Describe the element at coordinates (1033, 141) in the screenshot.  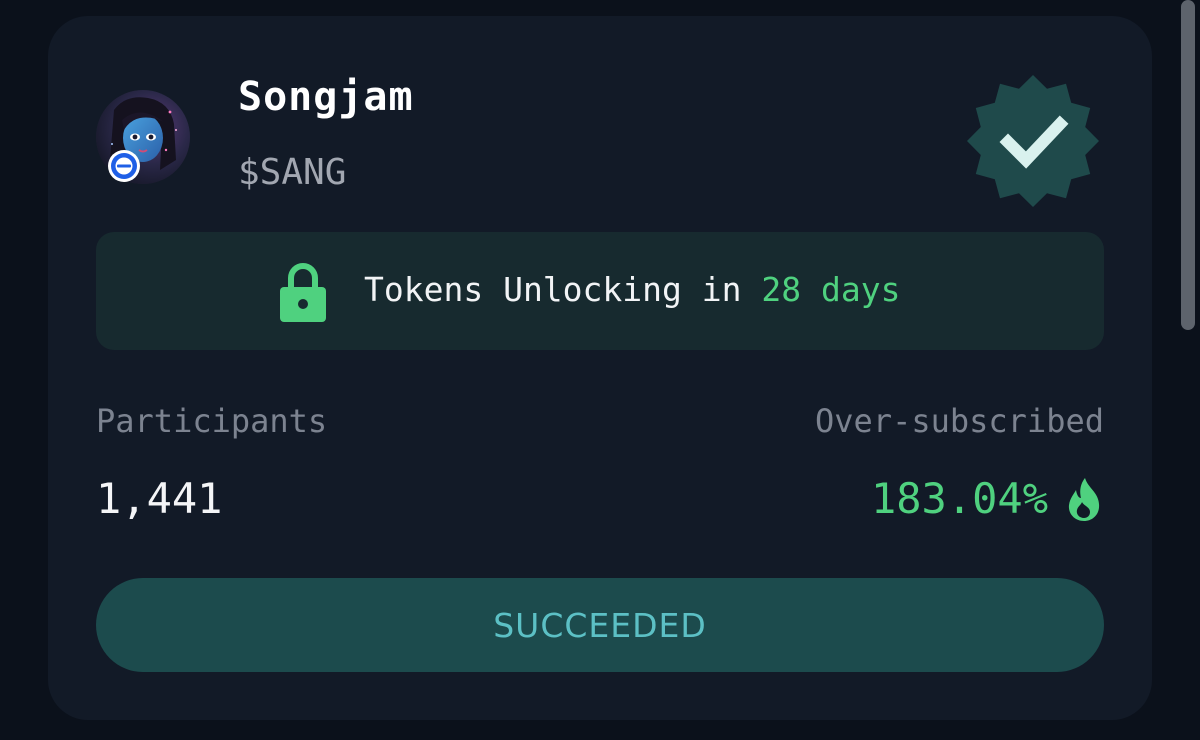
I see `verified-badge-icon` at that location.